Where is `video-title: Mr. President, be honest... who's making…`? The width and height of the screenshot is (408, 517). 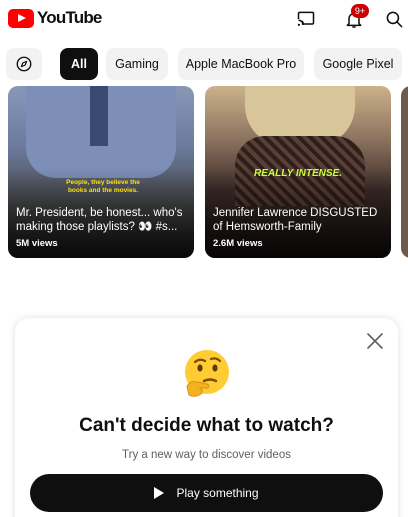 video-title: Mr. President, be honest... who's making… is located at coordinates (99, 220).